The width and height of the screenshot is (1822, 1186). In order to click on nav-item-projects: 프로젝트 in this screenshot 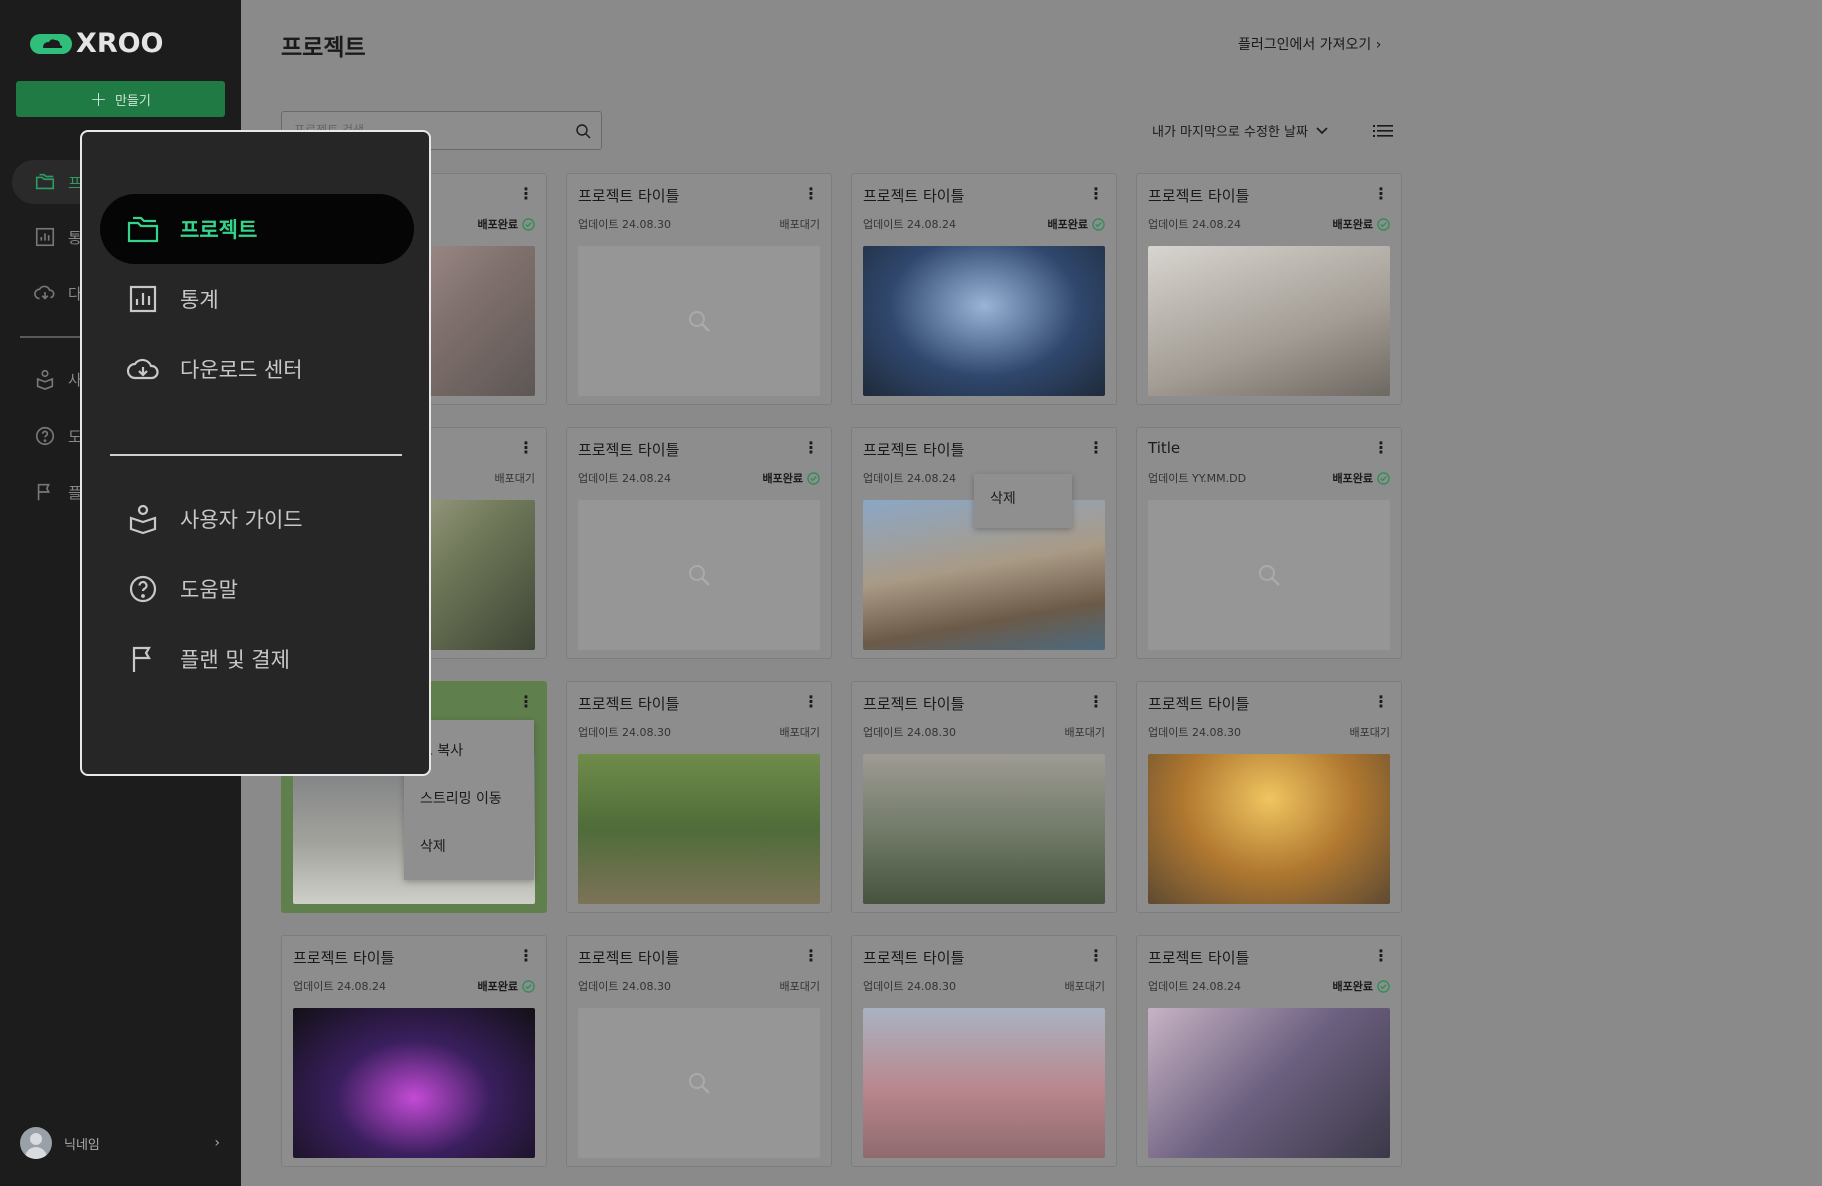, I will do `click(257, 229)`.